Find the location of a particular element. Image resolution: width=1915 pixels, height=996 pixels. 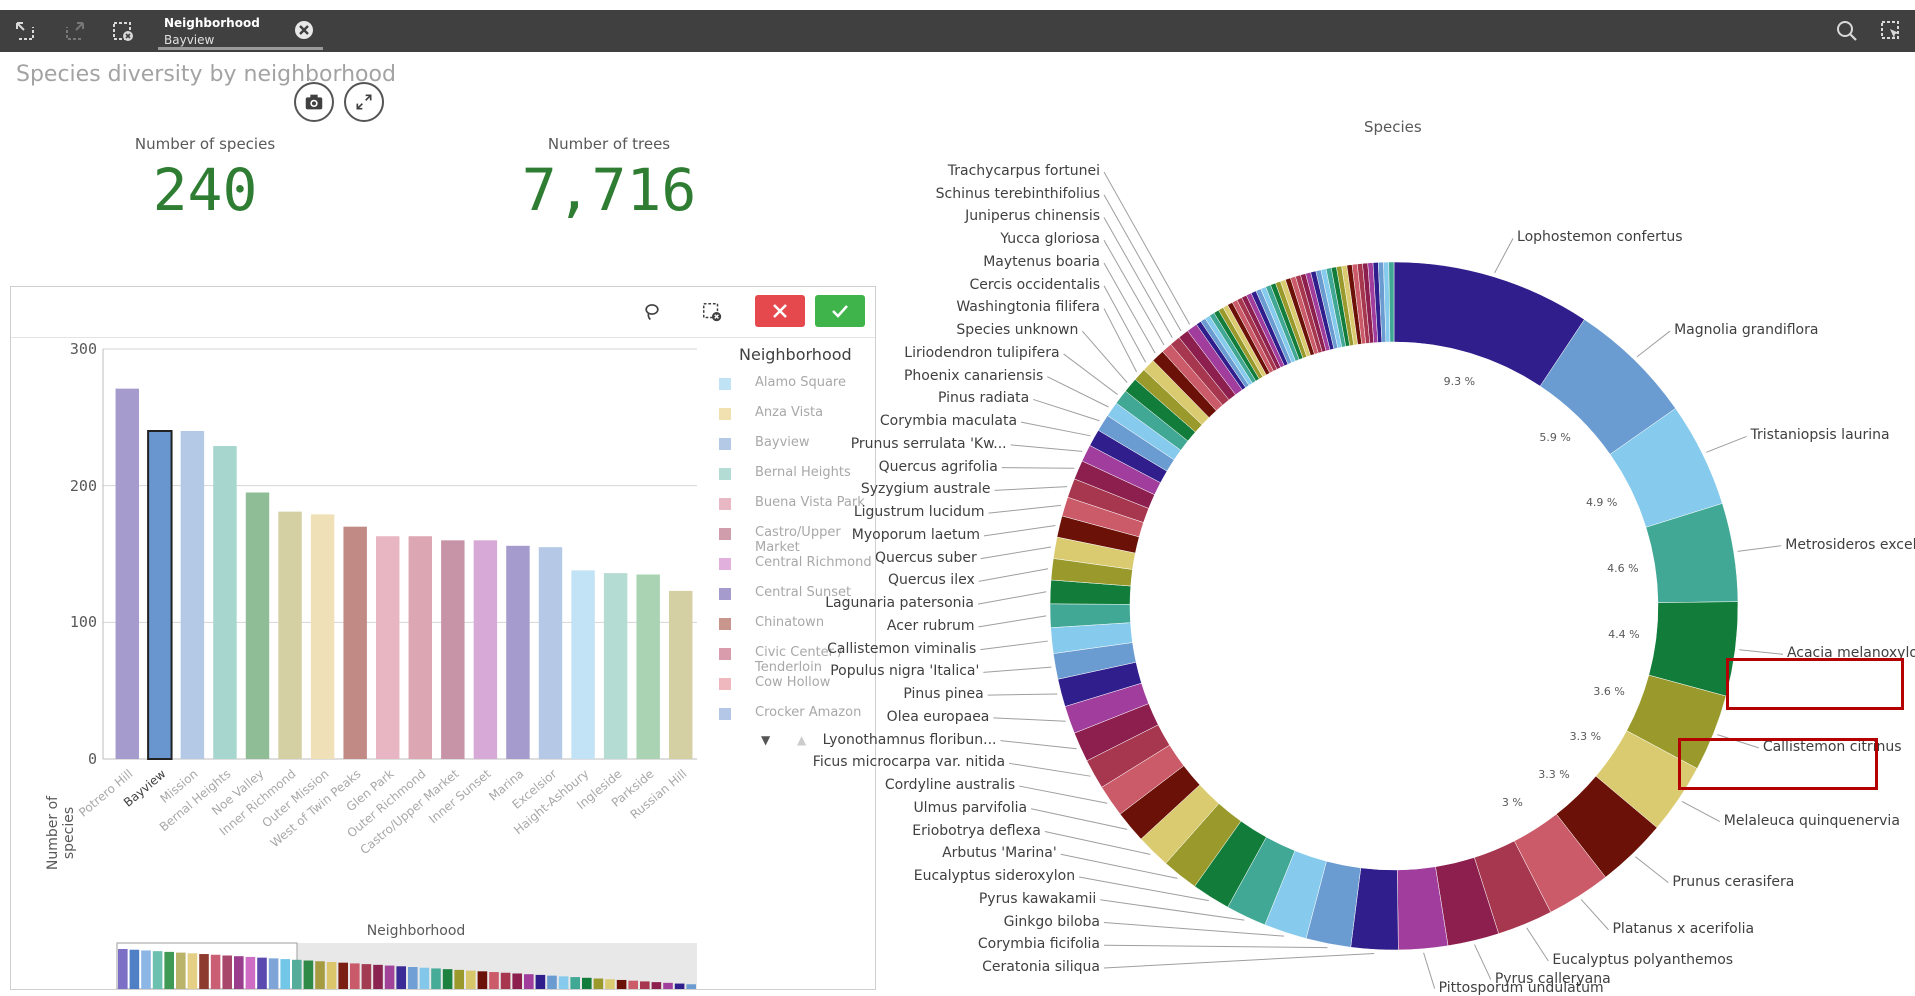

slice-label: Ceratonia siliqua is located at coordinates (1041, 967).